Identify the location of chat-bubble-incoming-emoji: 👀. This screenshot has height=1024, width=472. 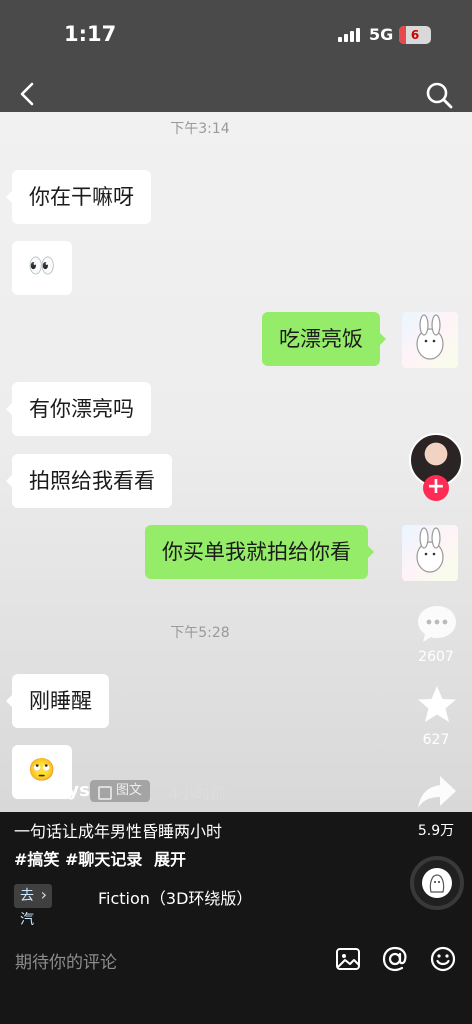
(42, 268).